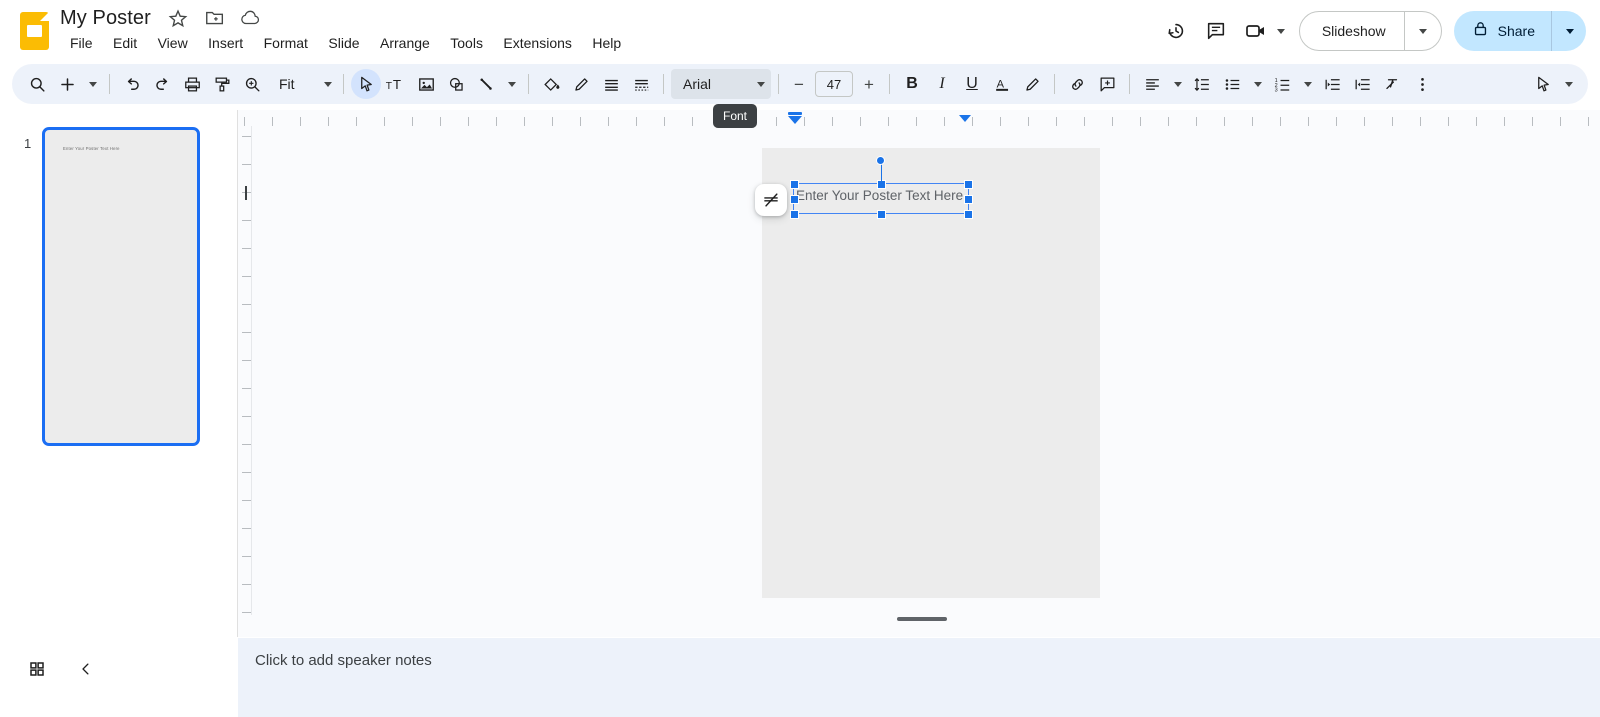 The image size is (1600, 717). What do you see at coordinates (252, 84) in the screenshot?
I see `zoom-icon` at bounding box center [252, 84].